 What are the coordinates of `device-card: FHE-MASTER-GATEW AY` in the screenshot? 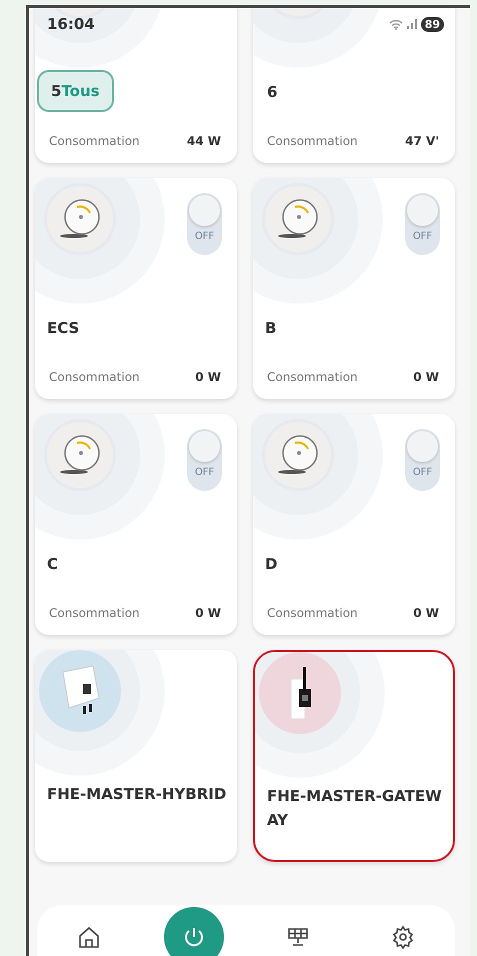 It's located at (354, 756).